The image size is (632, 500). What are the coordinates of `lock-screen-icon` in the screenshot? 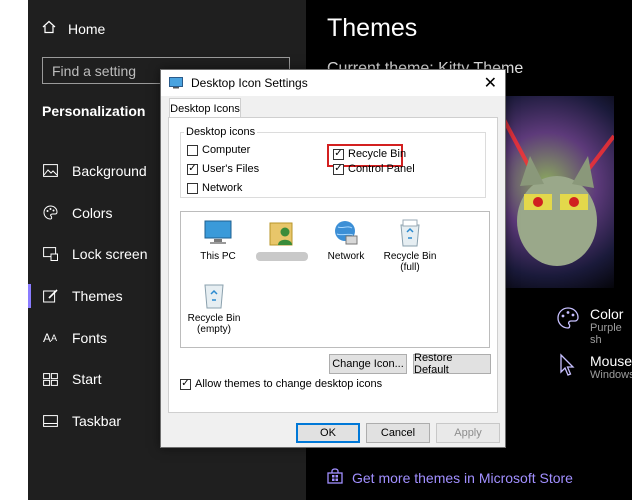 It's located at (50, 254).